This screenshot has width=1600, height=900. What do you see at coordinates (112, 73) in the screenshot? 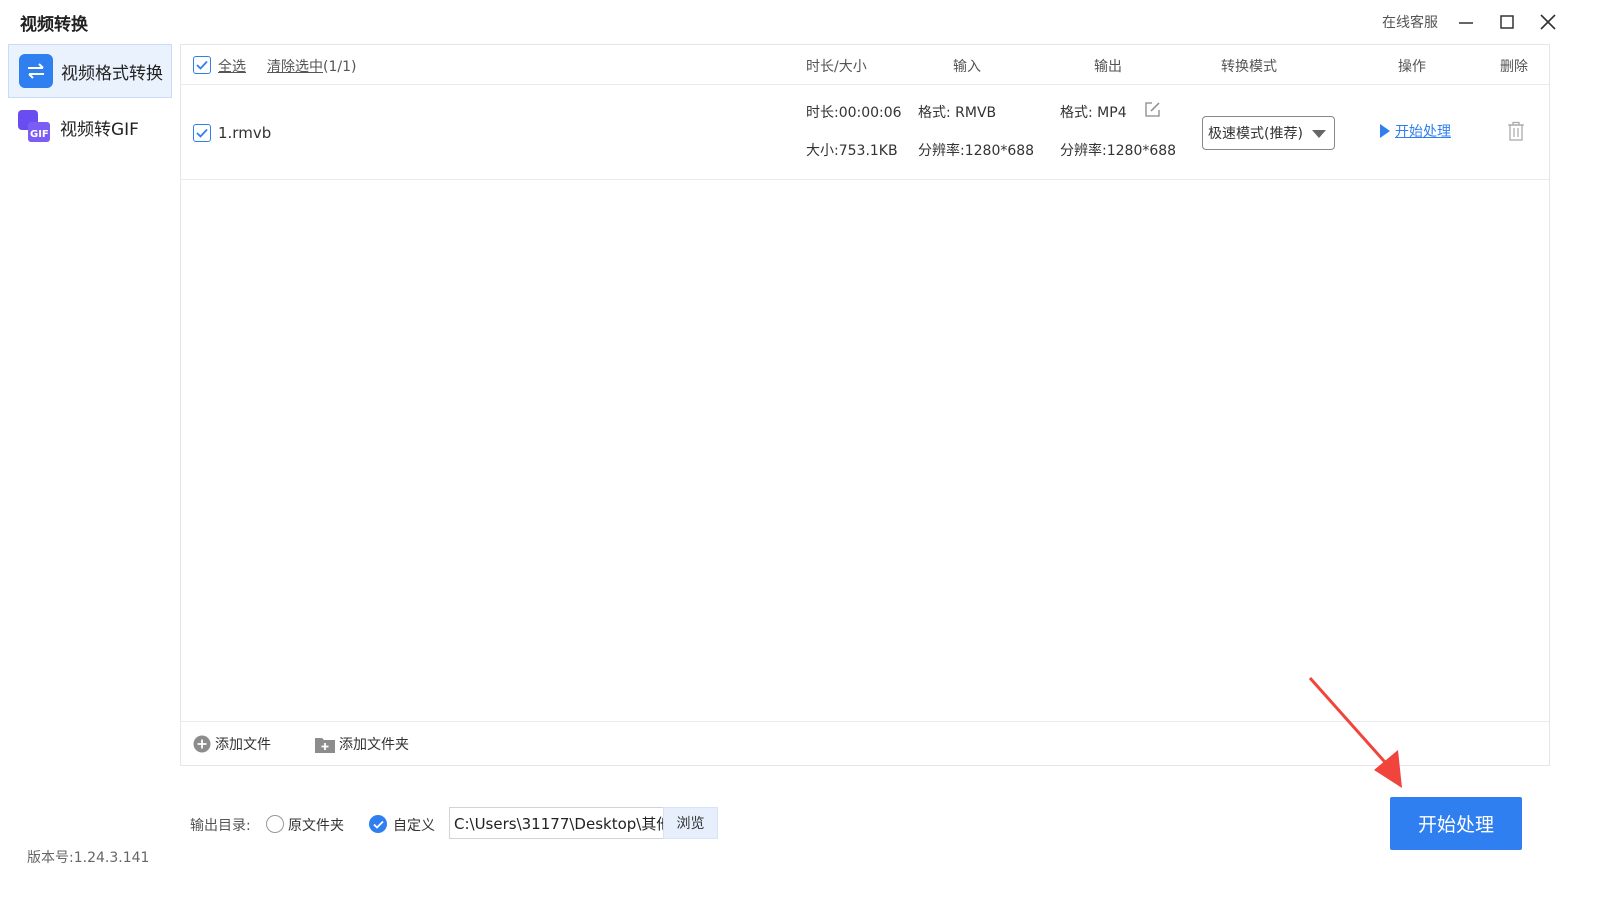
I see `sidebar-item-label: 视频格式转换` at bounding box center [112, 73].